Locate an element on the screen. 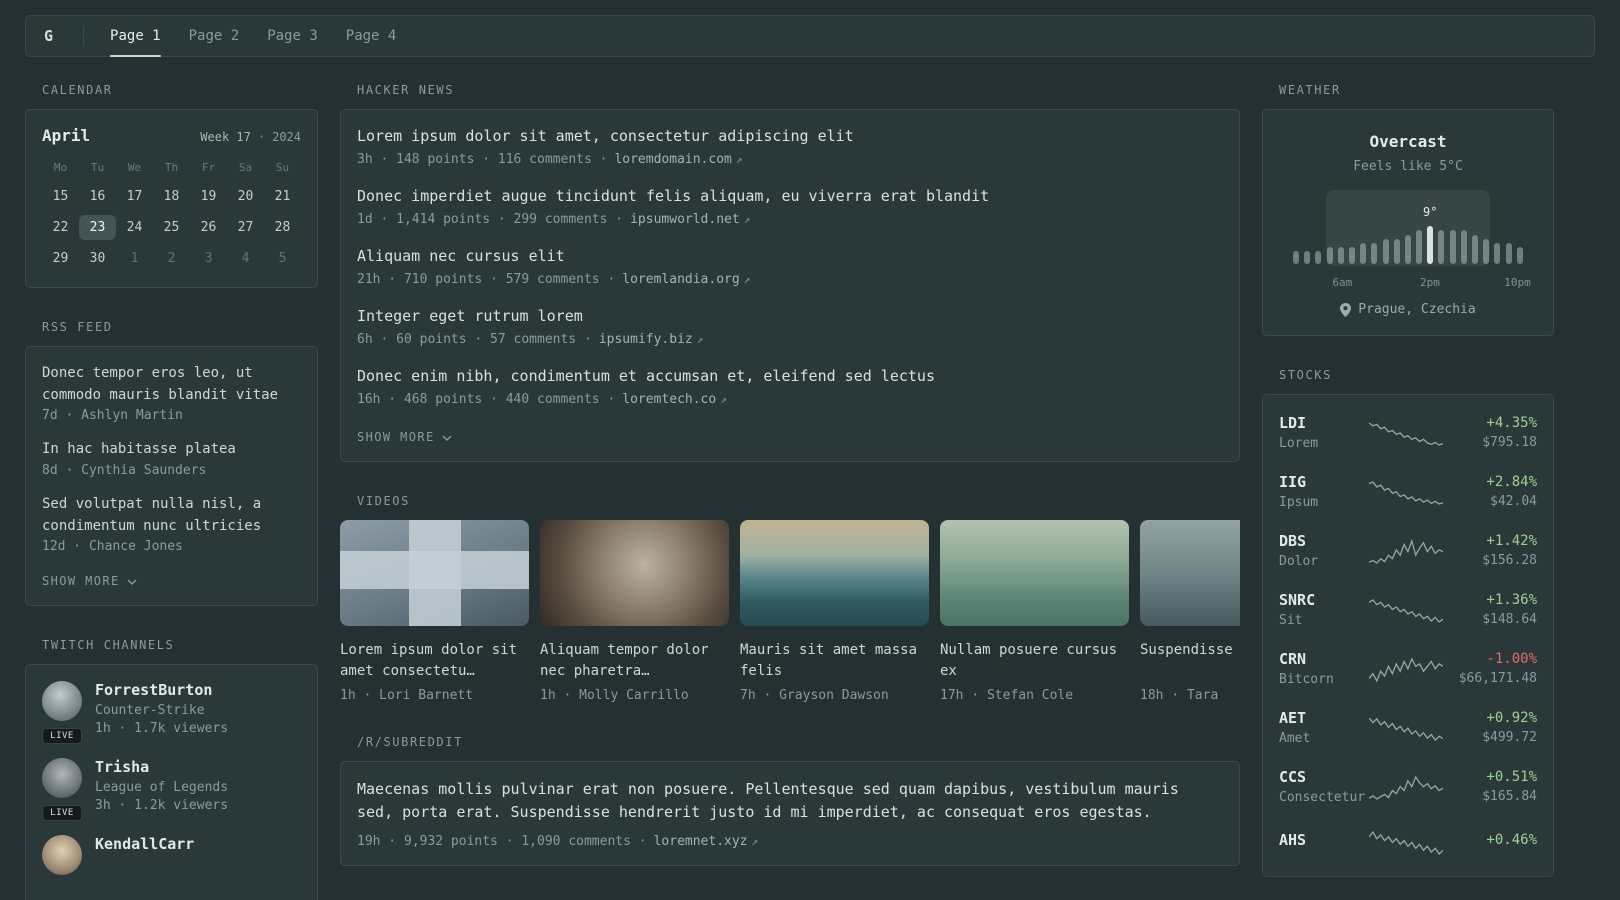 The height and width of the screenshot is (900, 1620). tab-page-2: Page 2 is located at coordinates (214, 36).